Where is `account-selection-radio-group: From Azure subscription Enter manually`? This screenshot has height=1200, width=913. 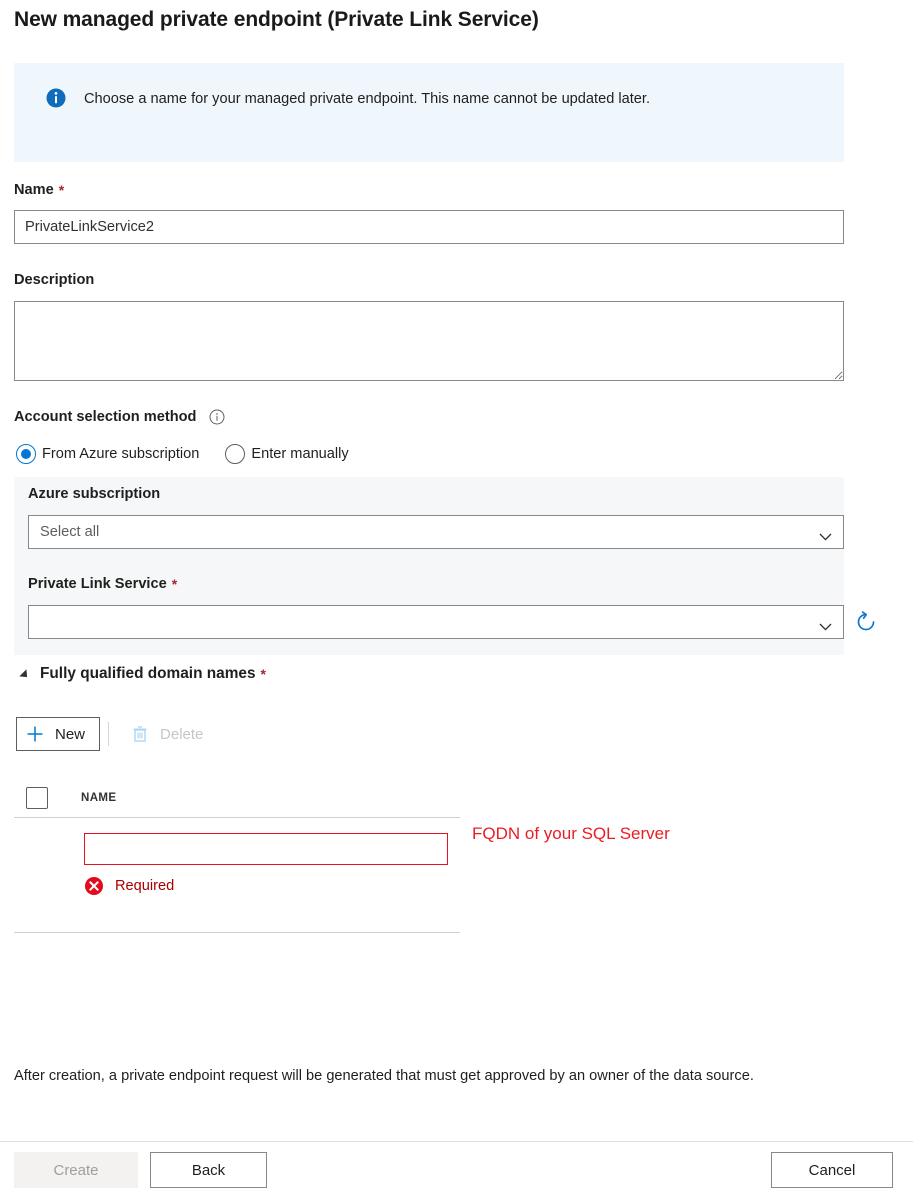
account-selection-radio-group: From Azure subscription Enter manually is located at coordinates (182, 454).